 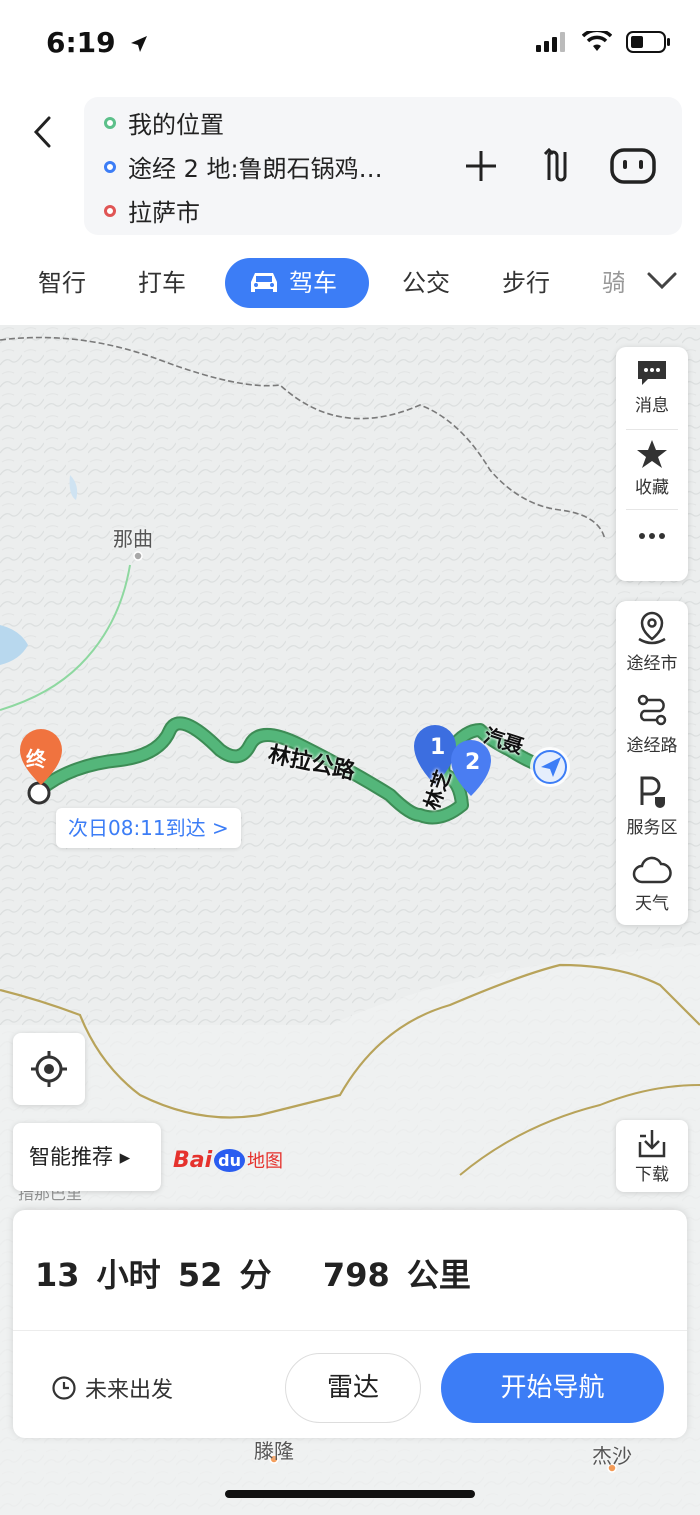 I want to click on distance-text: 798 公里, so click(x=396, y=1275).